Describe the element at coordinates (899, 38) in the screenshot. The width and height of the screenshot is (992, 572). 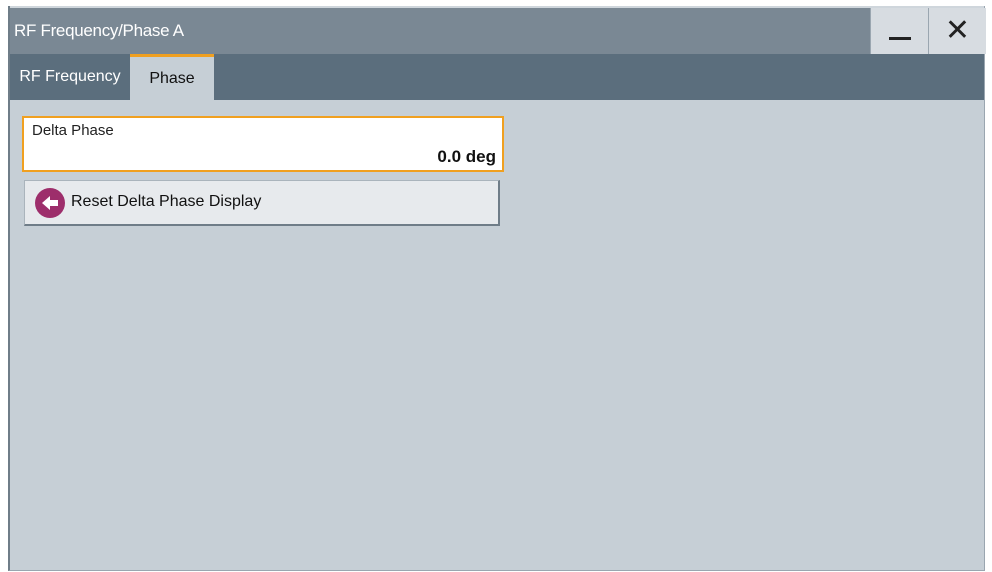
I see `minimize-icon` at that location.